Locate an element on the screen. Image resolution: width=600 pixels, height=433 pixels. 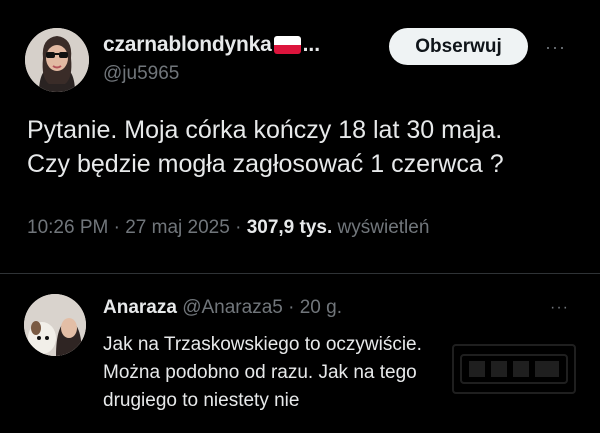
divider is located at coordinates (300, 273).